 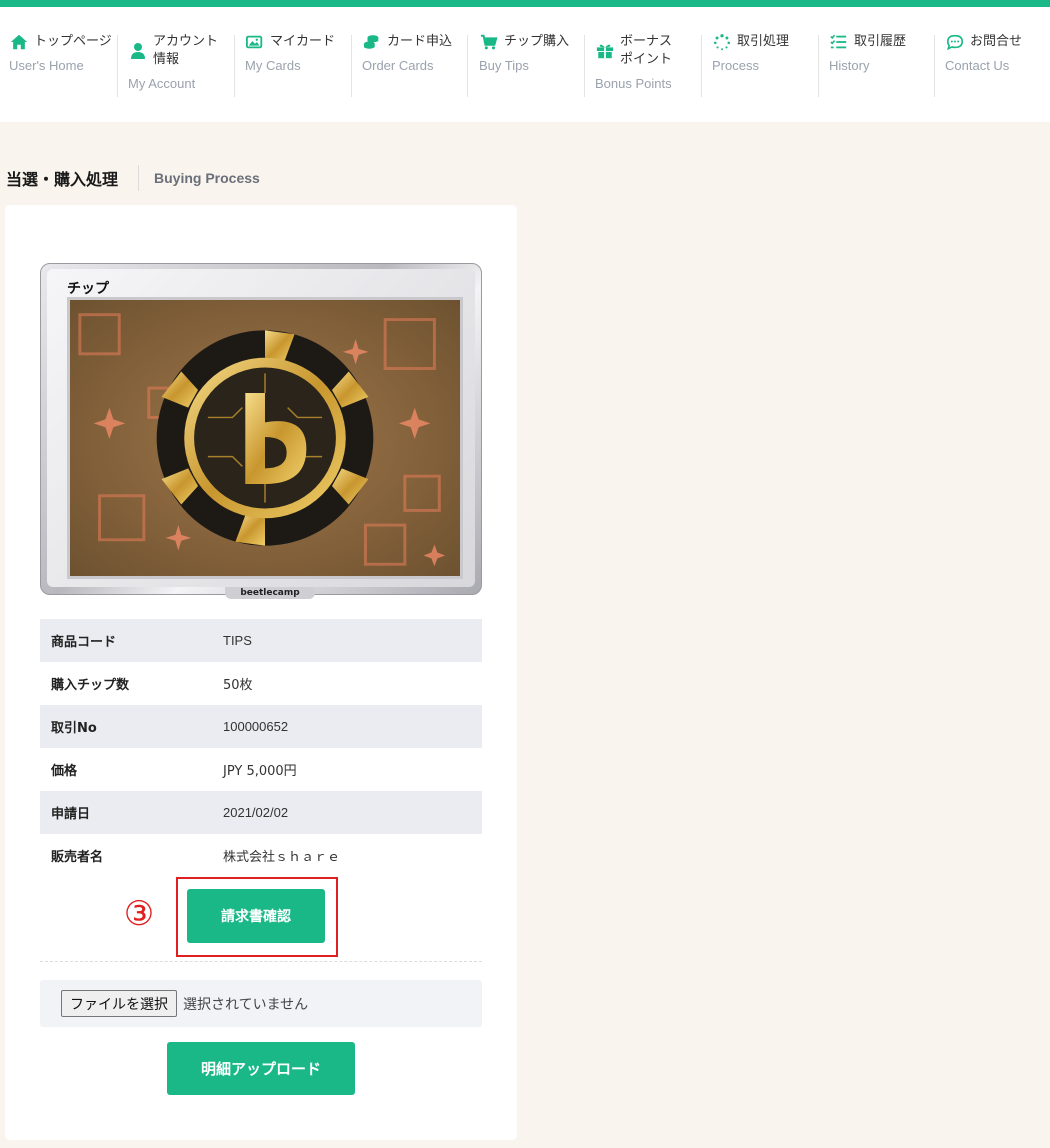 I want to click on table-row: 販売者名 株式会社ｓｈａｒｅ, so click(x=261, y=855).